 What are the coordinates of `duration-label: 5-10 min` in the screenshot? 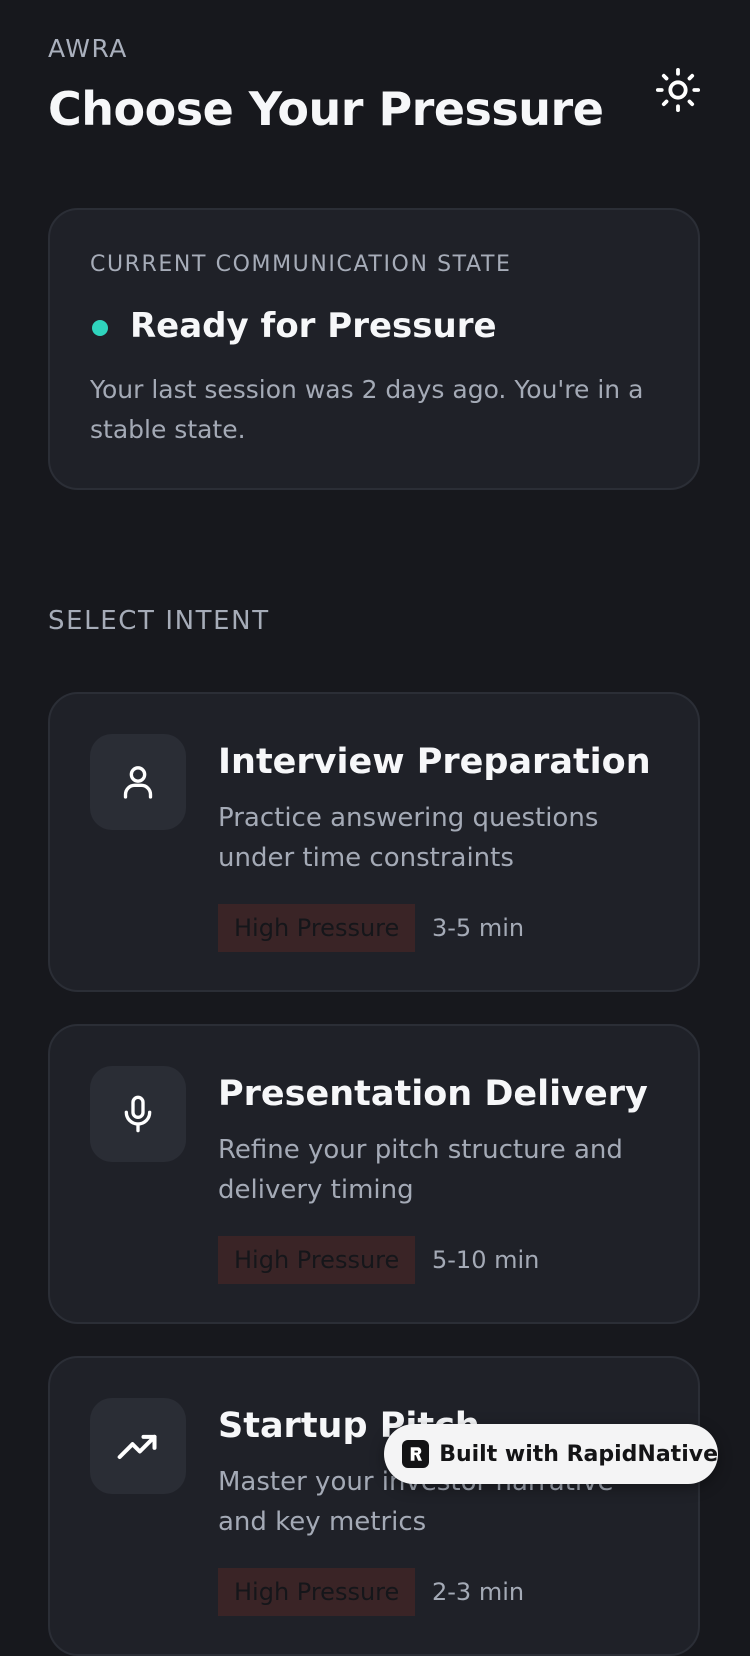 It's located at (486, 1260).